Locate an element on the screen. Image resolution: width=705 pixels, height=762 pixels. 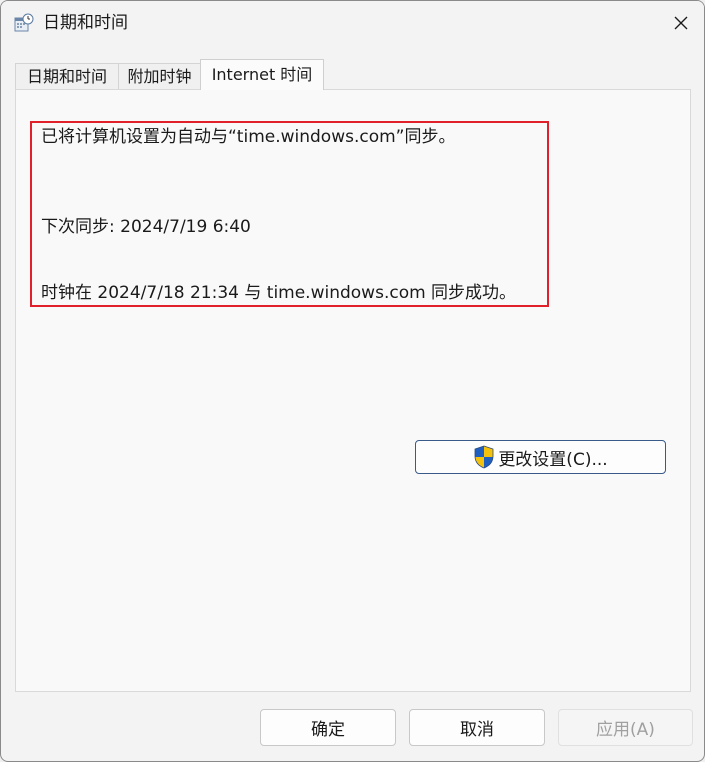
window-title: 日期和时间 is located at coordinates (85, 23).